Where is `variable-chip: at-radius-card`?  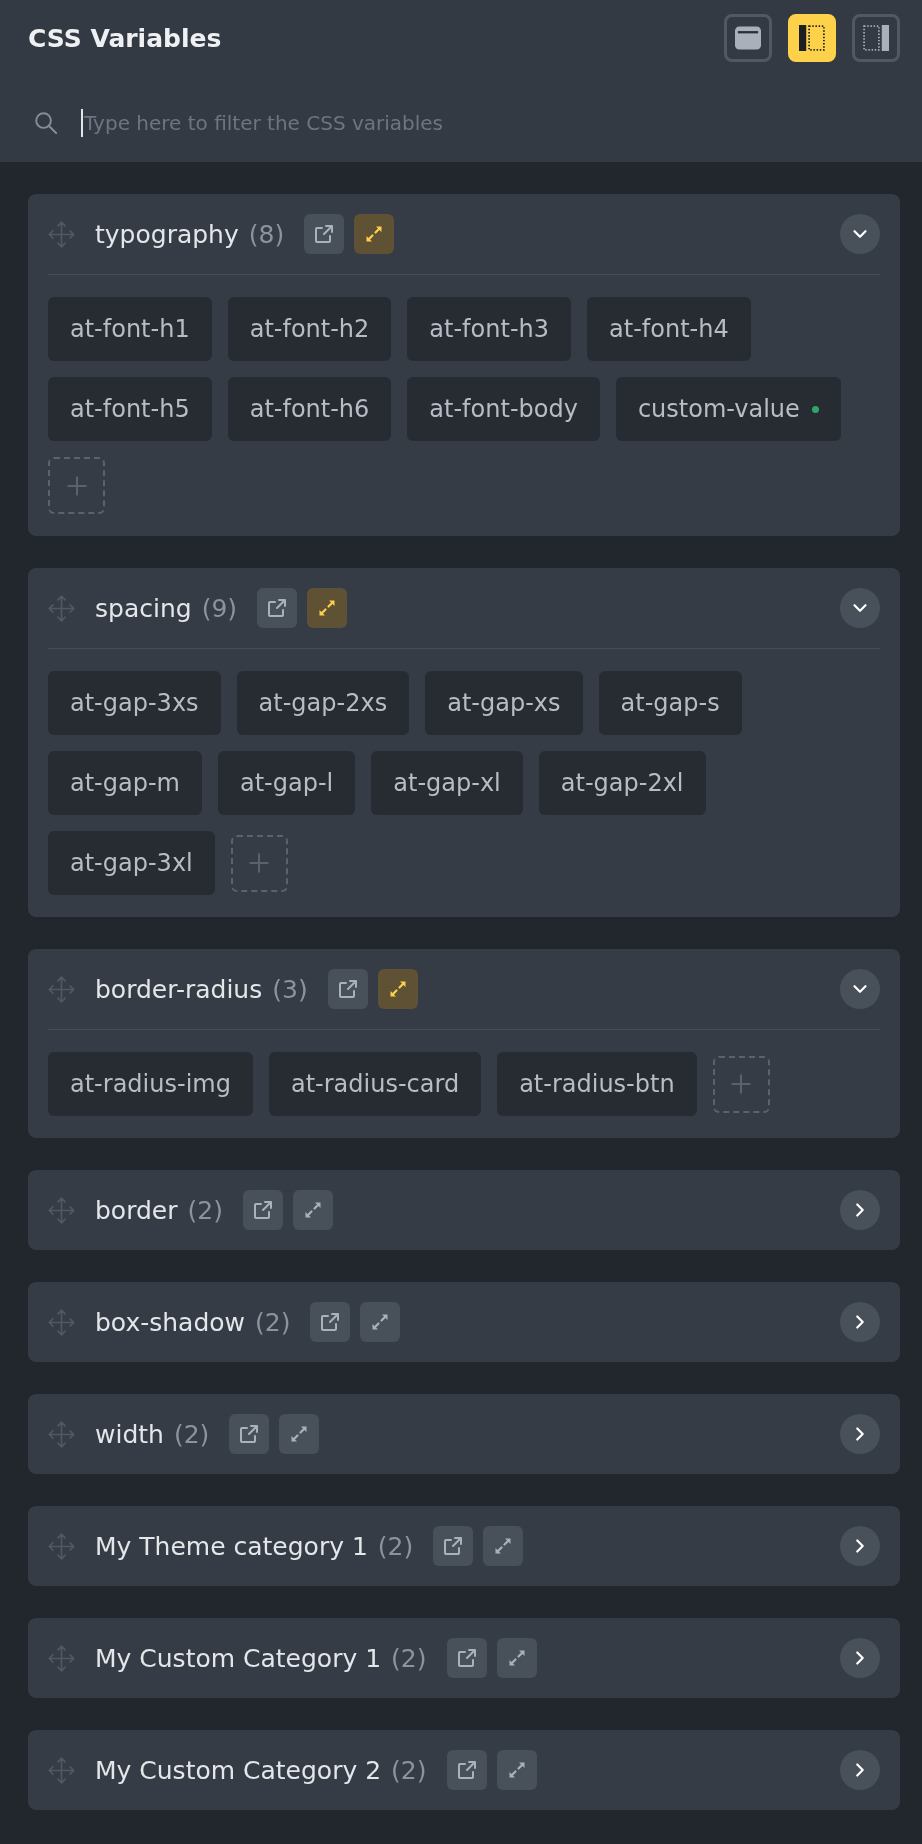 variable-chip: at-radius-card is located at coordinates (375, 1084).